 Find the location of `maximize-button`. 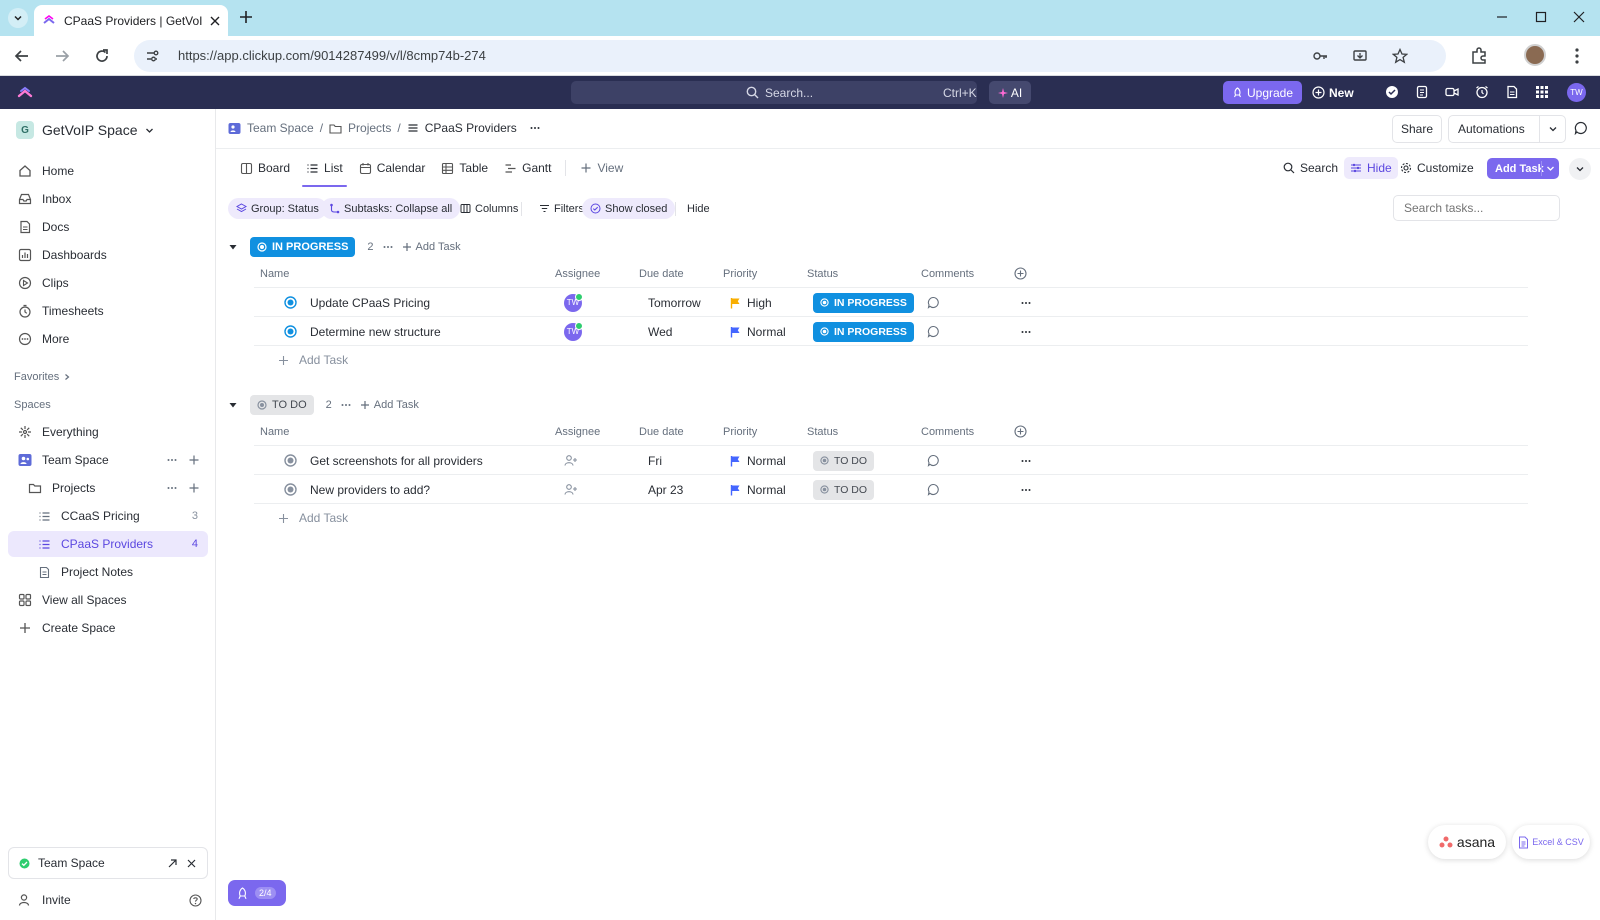

maximize-button is located at coordinates (1541, 17).